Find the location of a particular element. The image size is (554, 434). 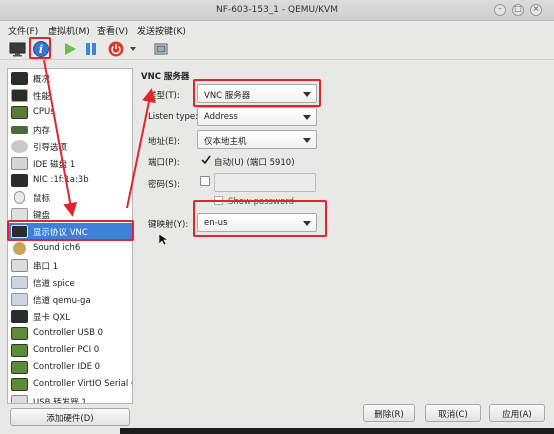

menu-bar: 文件(F) 虚拟机(M) 查看(V) 发送按键(K) is located at coordinates (277, 29).